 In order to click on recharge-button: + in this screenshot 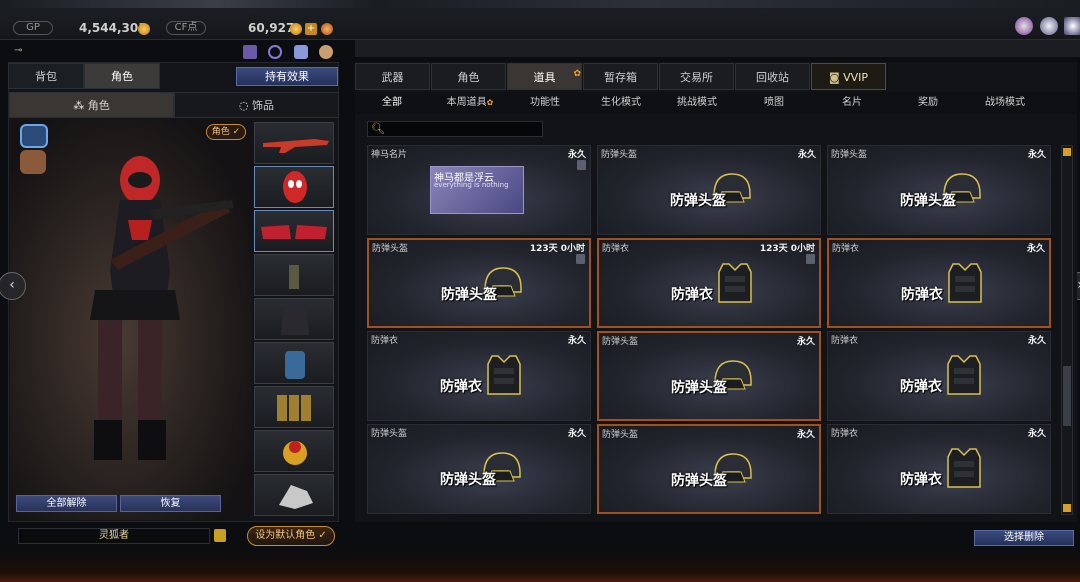, I will do `click(311, 29)`.